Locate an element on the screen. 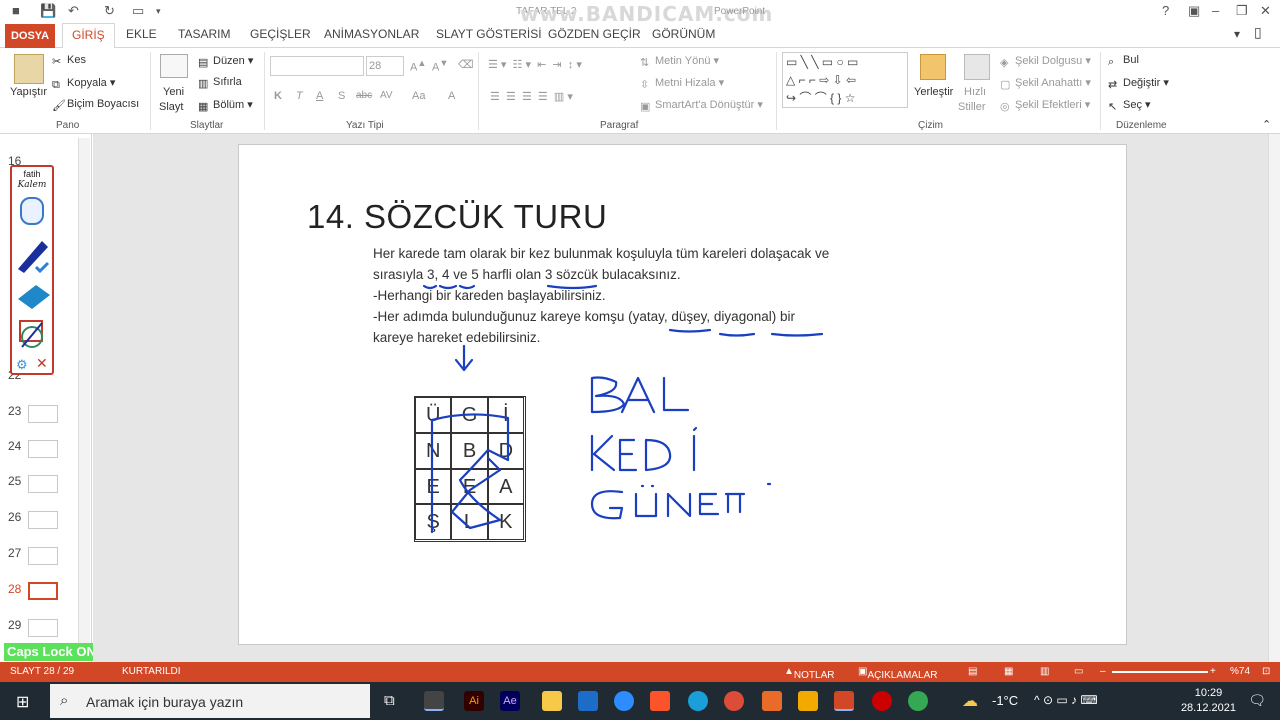  ink-word-gunes-g is located at coordinates (607, 505).